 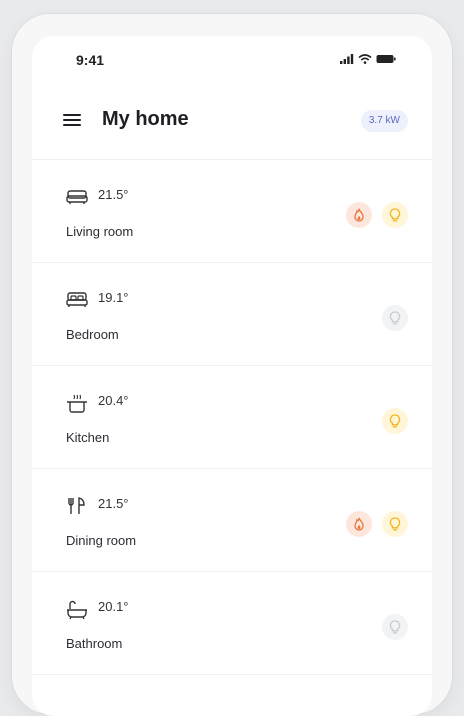 I want to click on room-row-bedroom: 19.1° Bedroom, so click(x=232, y=313).